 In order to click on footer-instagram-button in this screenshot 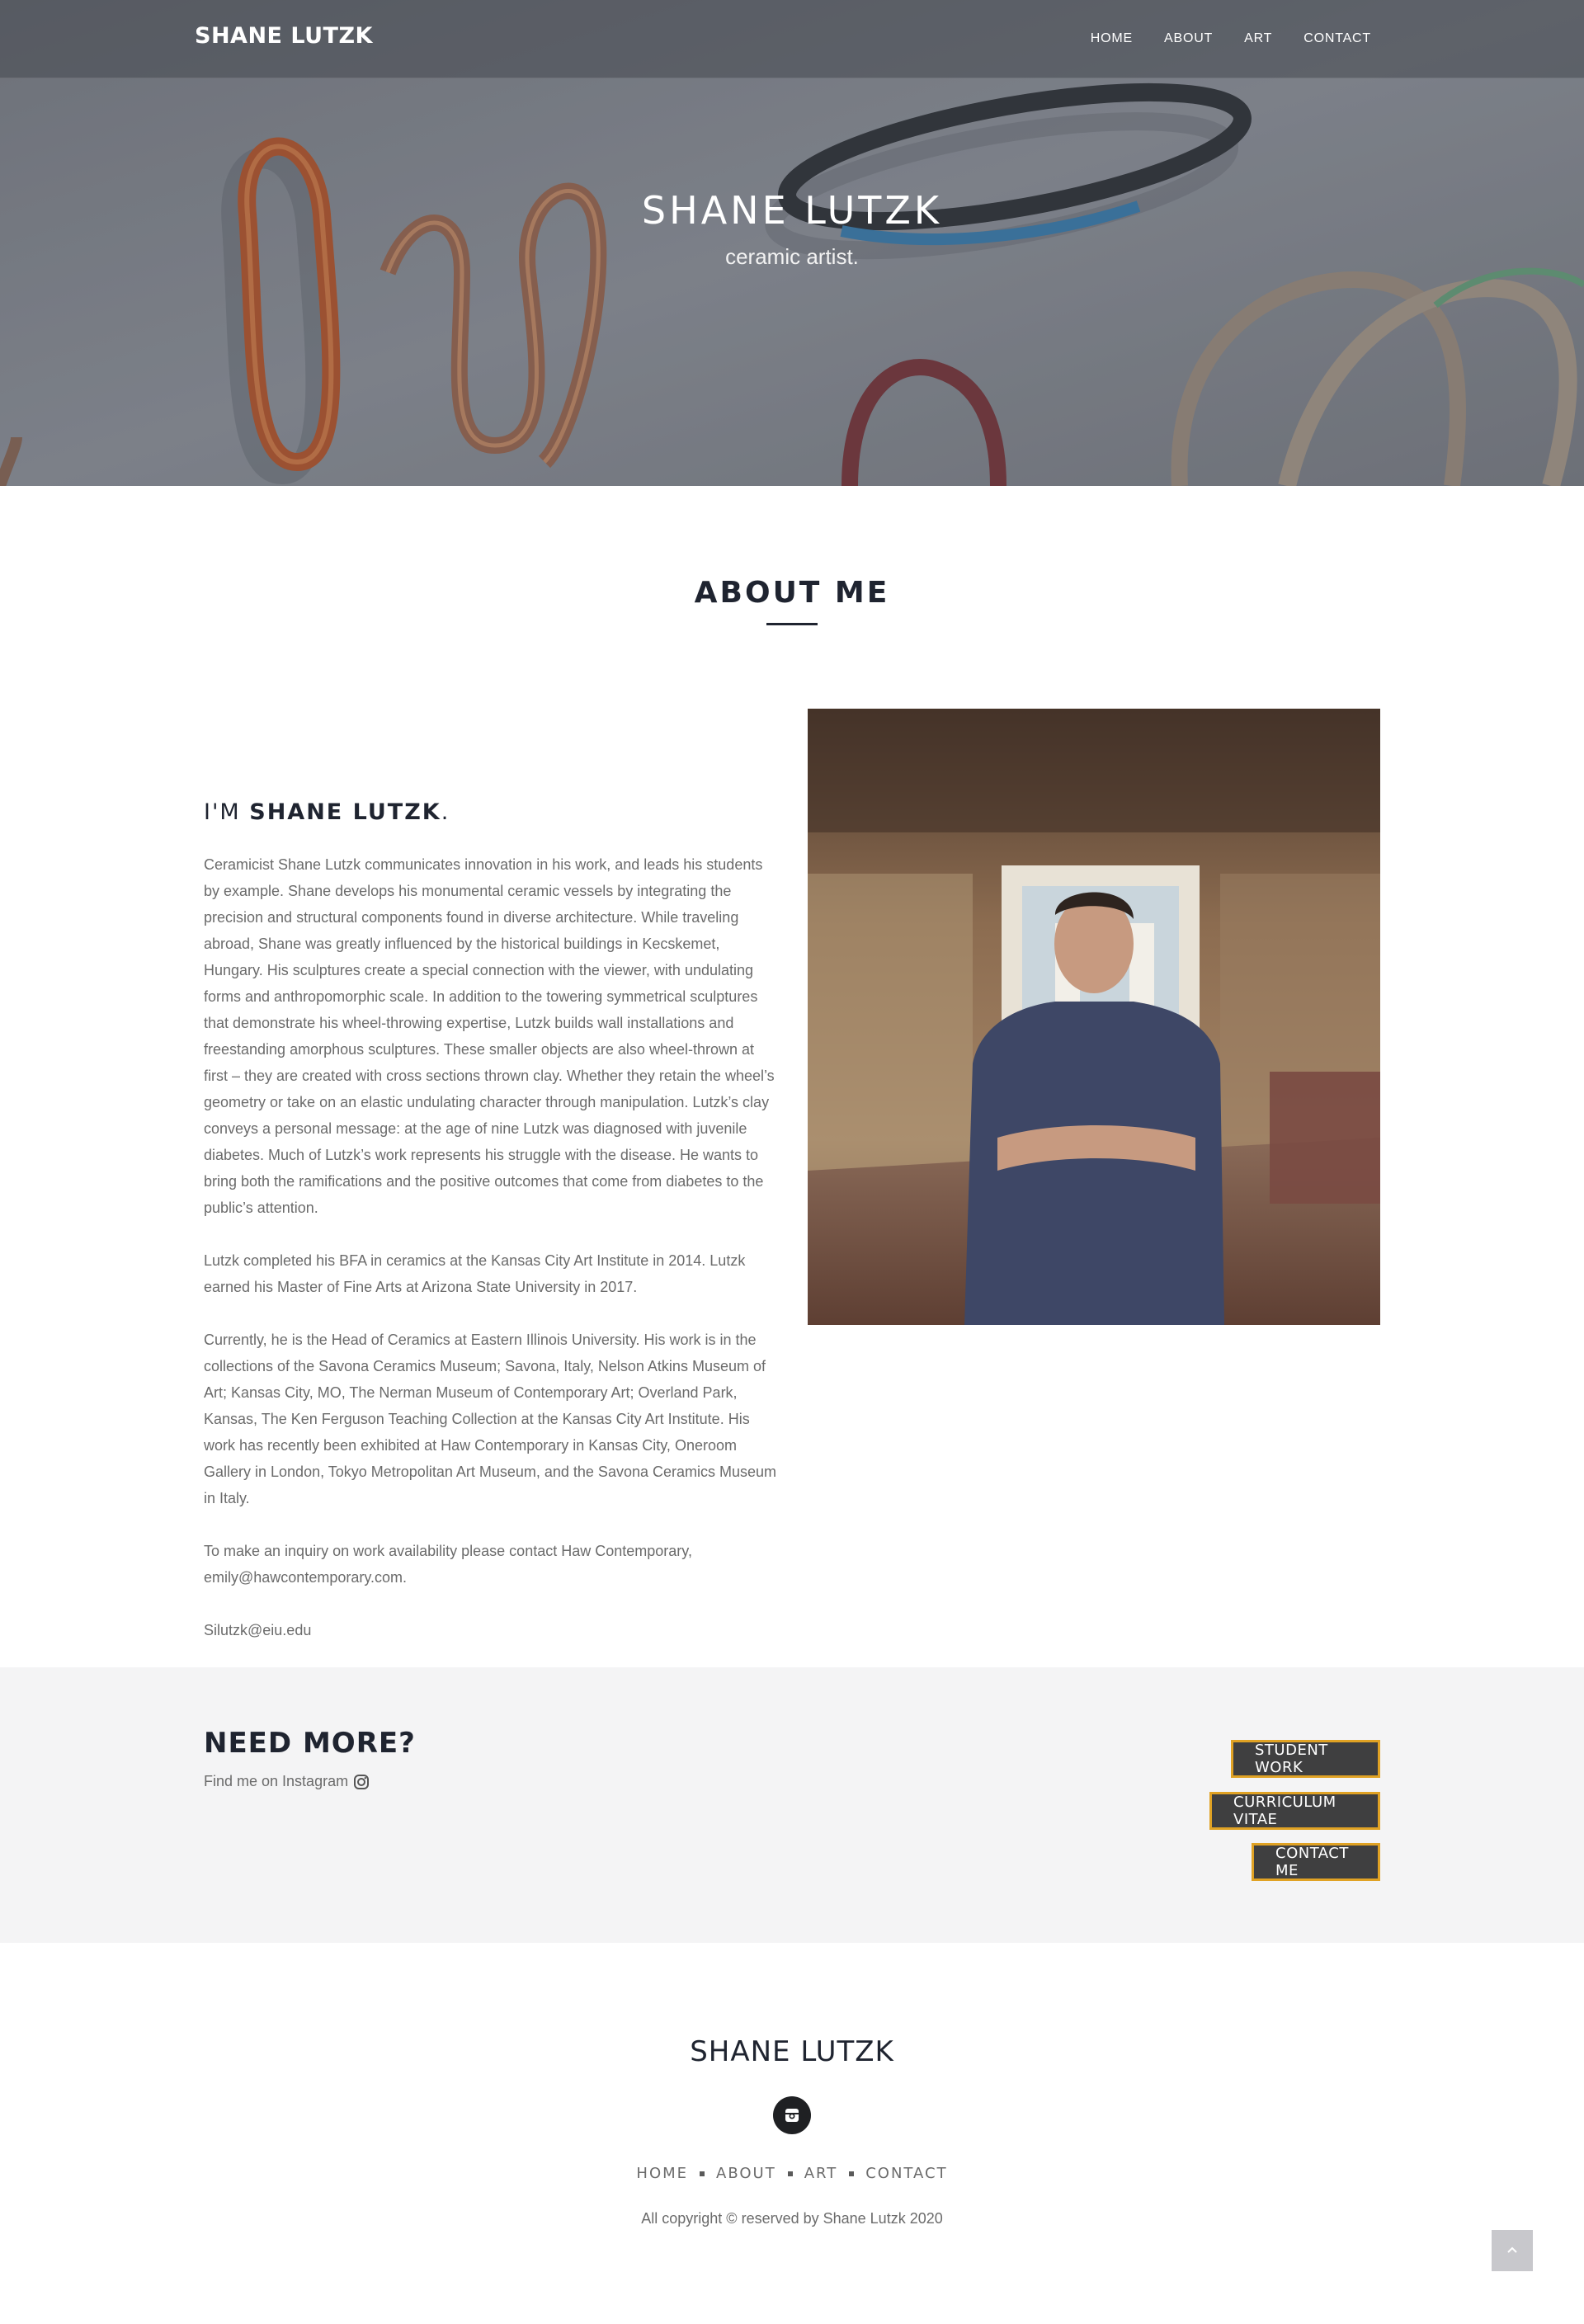, I will do `click(792, 2115)`.